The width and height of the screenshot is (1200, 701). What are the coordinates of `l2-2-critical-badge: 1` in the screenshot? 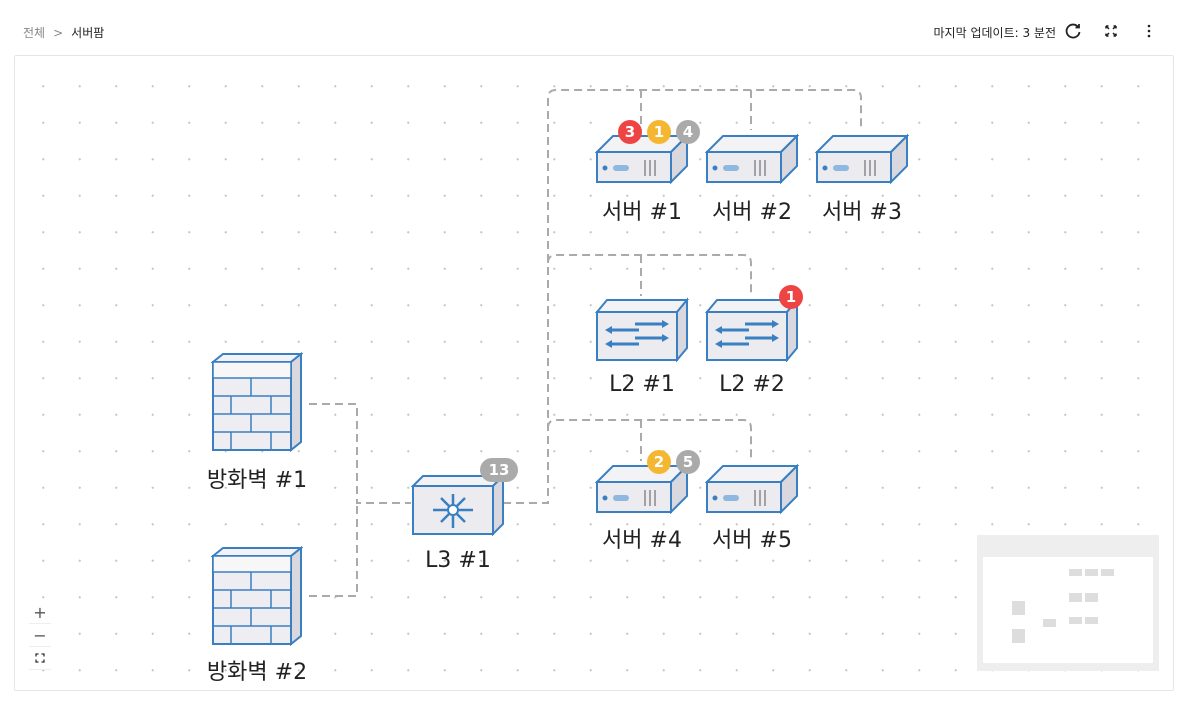 It's located at (791, 297).